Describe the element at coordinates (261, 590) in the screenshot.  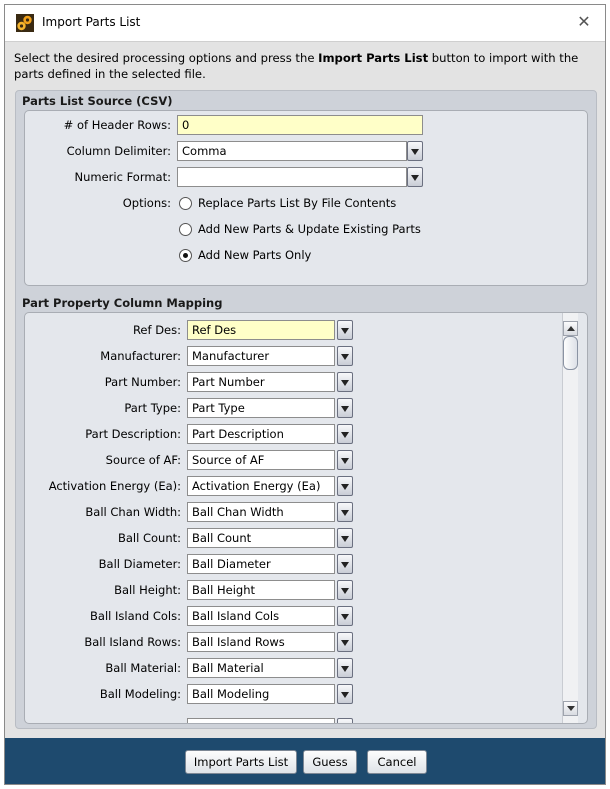
I see `mapping-row-select: Ball Height` at that location.